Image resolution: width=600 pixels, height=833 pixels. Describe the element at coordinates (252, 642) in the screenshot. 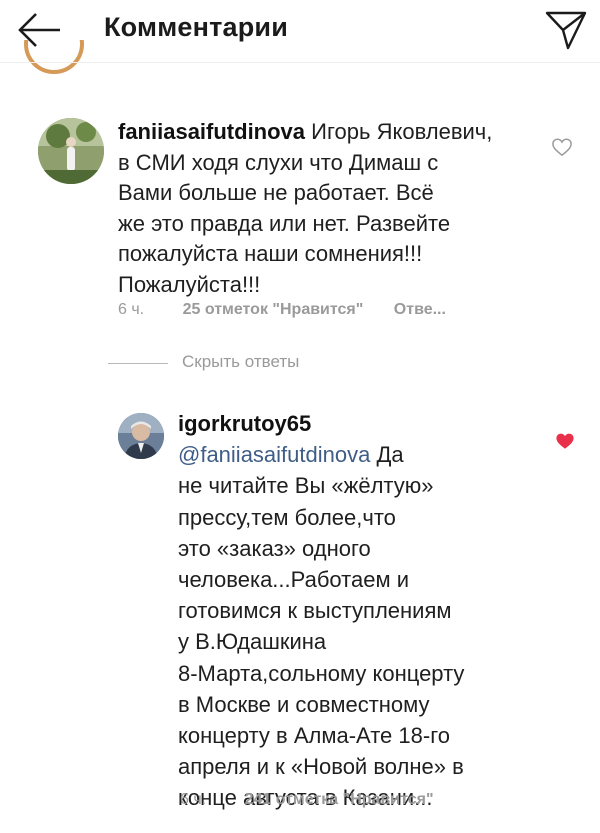

I see `comment-line: у В.Юдашкина` at that location.